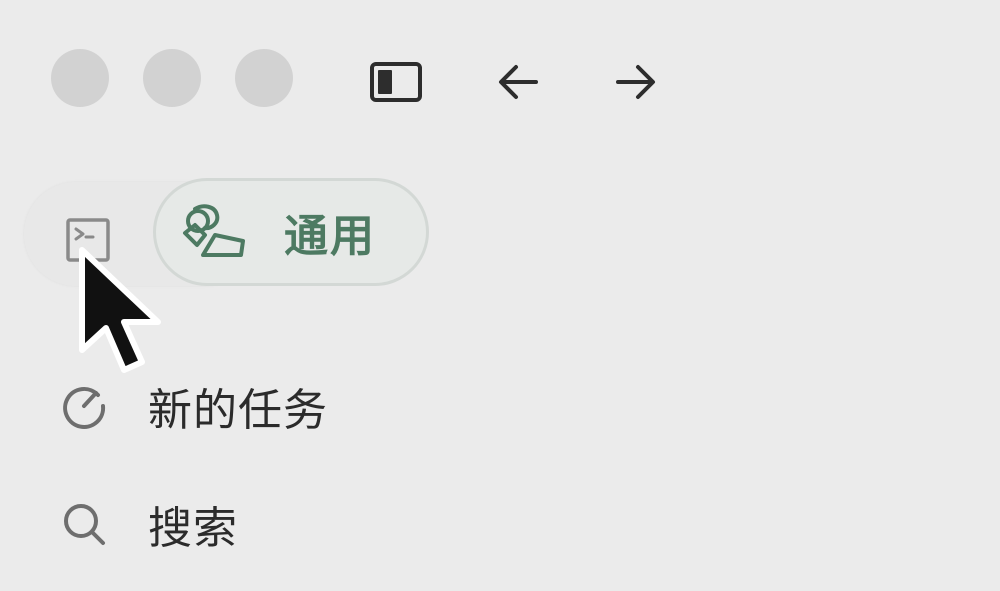 Image resolution: width=1000 pixels, height=591 pixels. I want to click on sidebar-toggle-icon, so click(396, 82).